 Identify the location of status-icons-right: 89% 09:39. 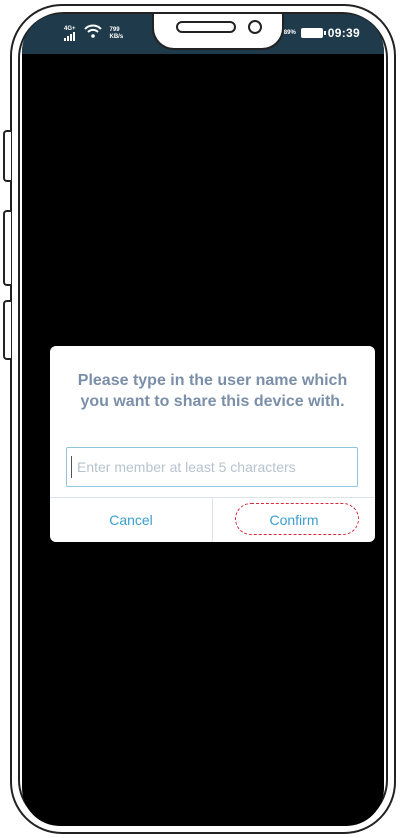
(322, 33).